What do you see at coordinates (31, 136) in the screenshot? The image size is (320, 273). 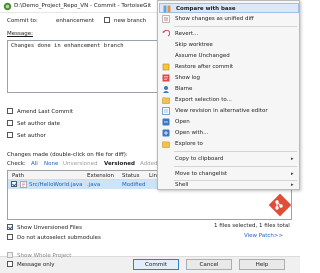 I see `set-author-label: Set author` at bounding box center [31, 136].